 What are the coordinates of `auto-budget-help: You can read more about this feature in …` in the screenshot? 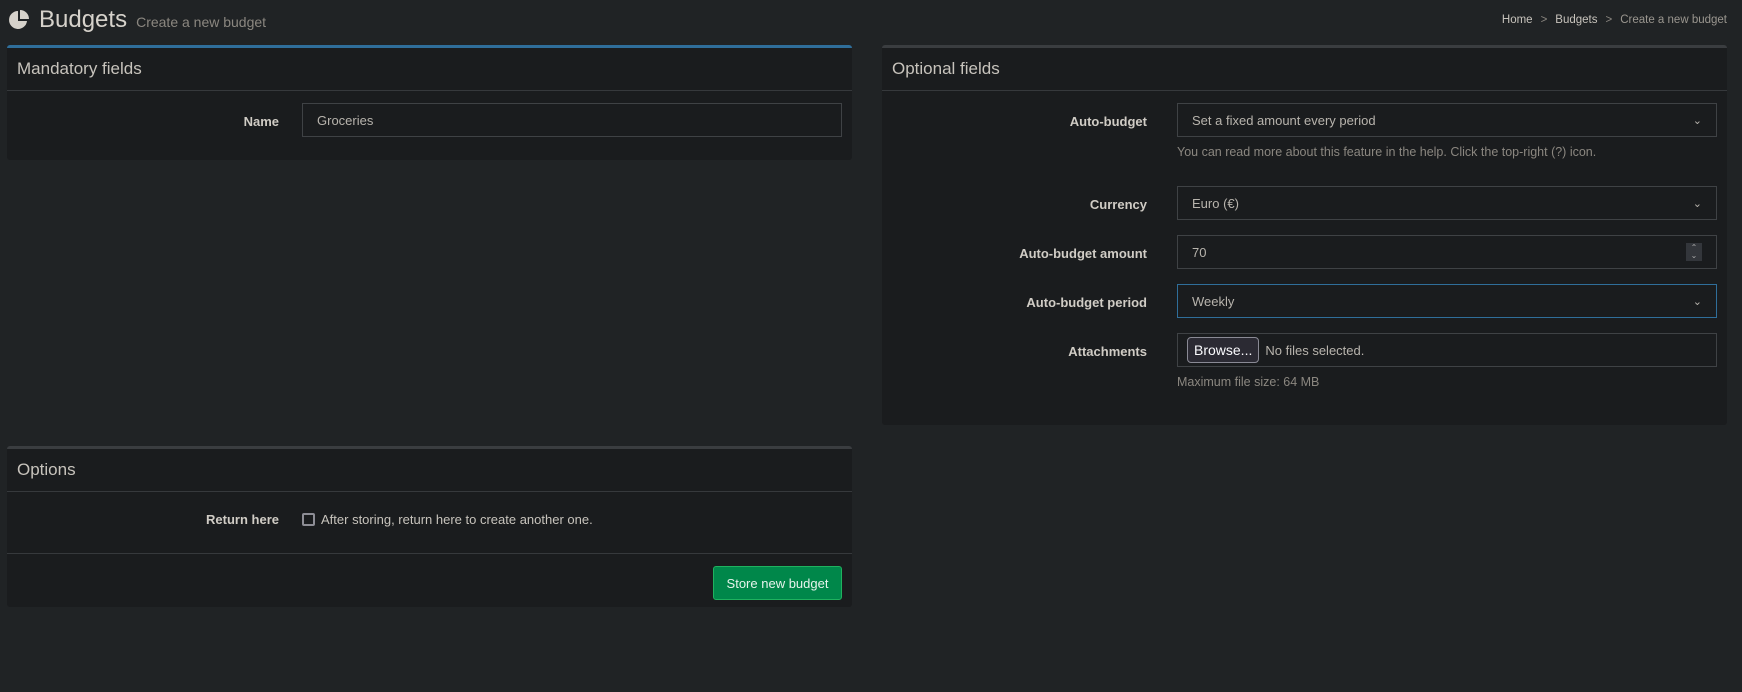 It's located at (1387, 152).